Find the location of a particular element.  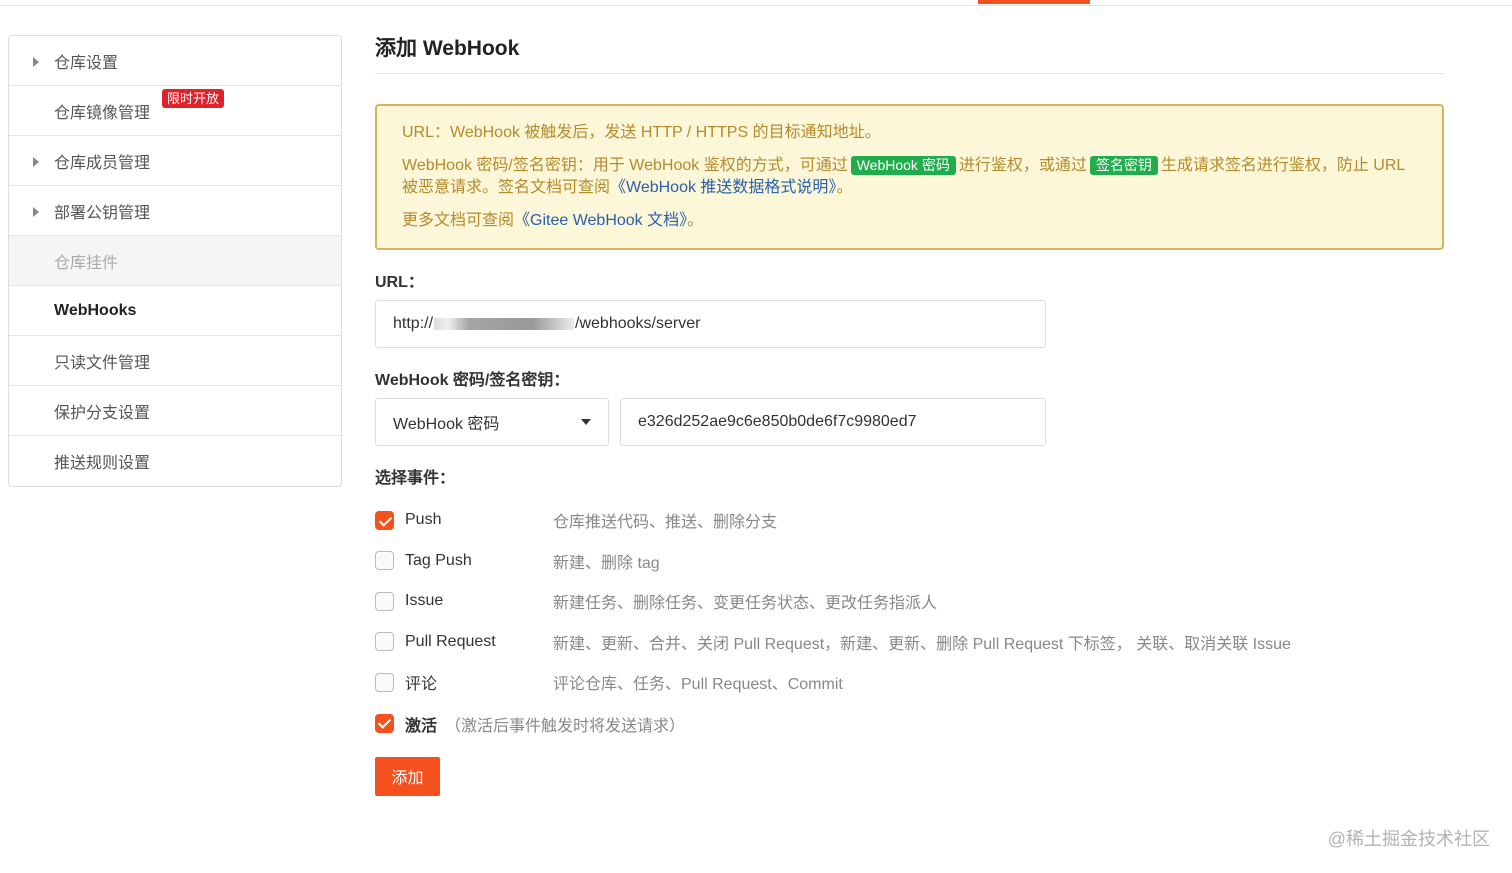

sidebar-item-label: 部署公钥管理 is located at coordinates (102, 213).